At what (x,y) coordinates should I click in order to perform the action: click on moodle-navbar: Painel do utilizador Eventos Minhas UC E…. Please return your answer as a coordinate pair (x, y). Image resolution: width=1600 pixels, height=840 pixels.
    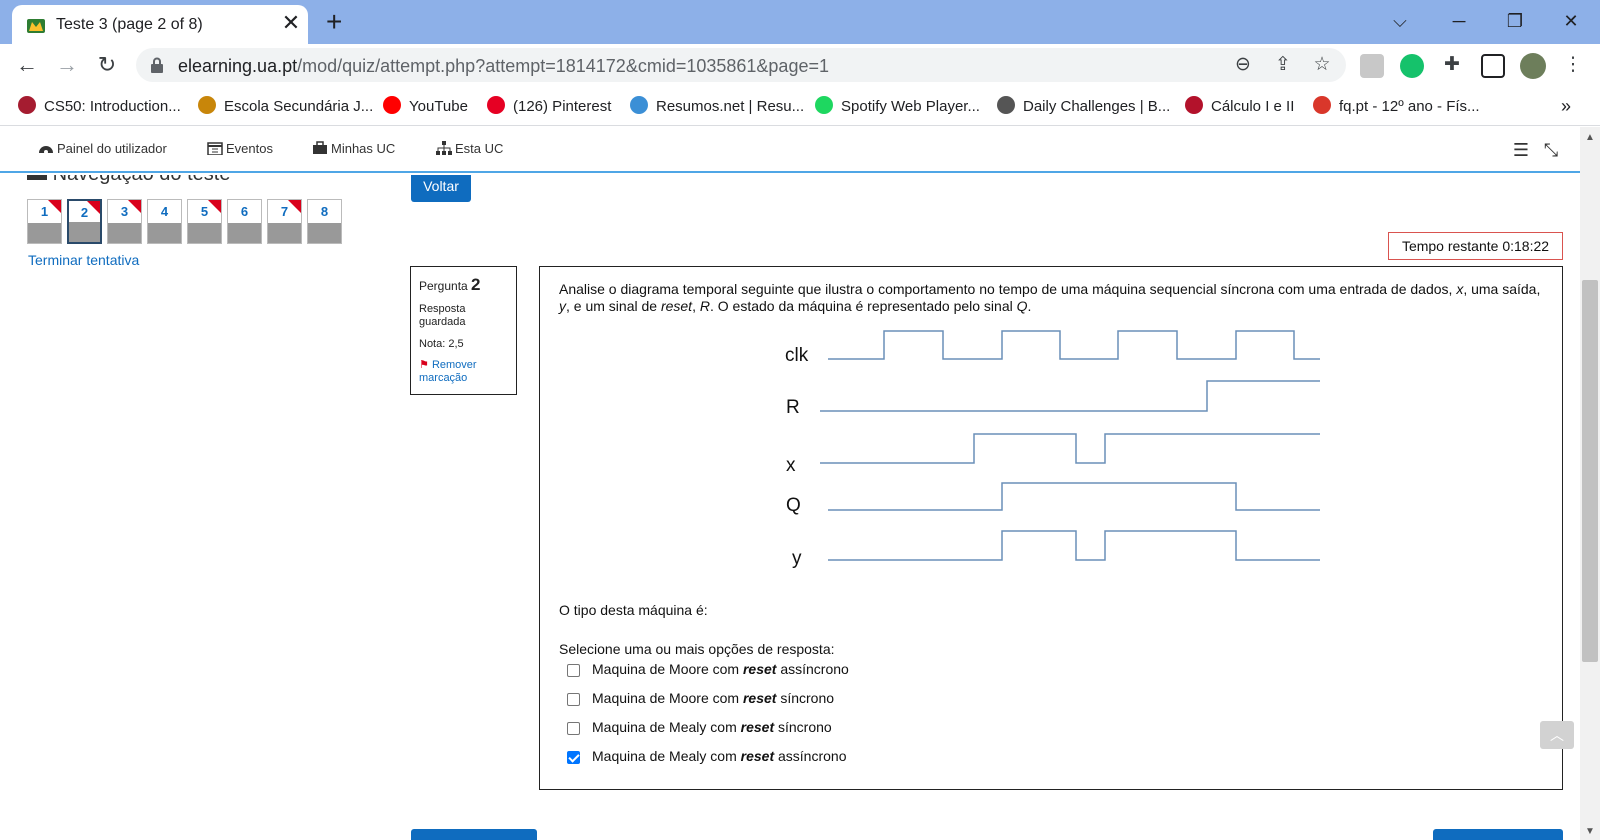
    Looking at the image, I should click on (790, 150).